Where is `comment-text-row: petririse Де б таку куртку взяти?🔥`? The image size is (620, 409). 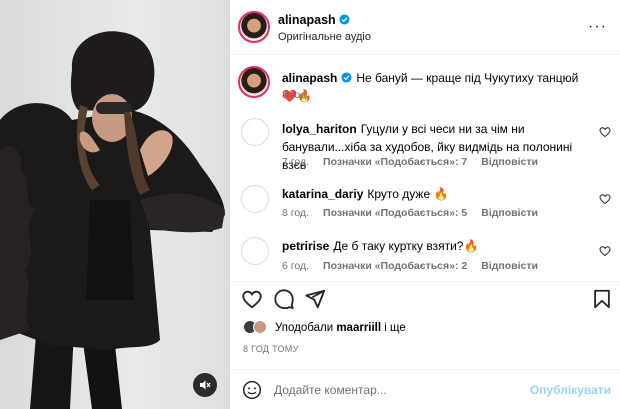
comment-text-row: petririse Де б таку куртку взяти?🔥 is located at coordinates (436, 246).